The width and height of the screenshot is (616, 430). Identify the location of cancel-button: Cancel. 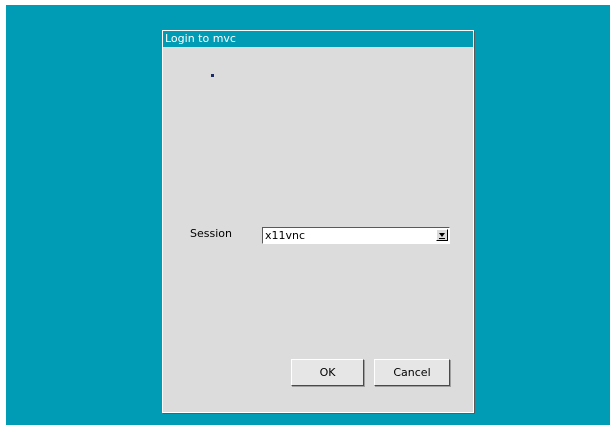
(412, 372).